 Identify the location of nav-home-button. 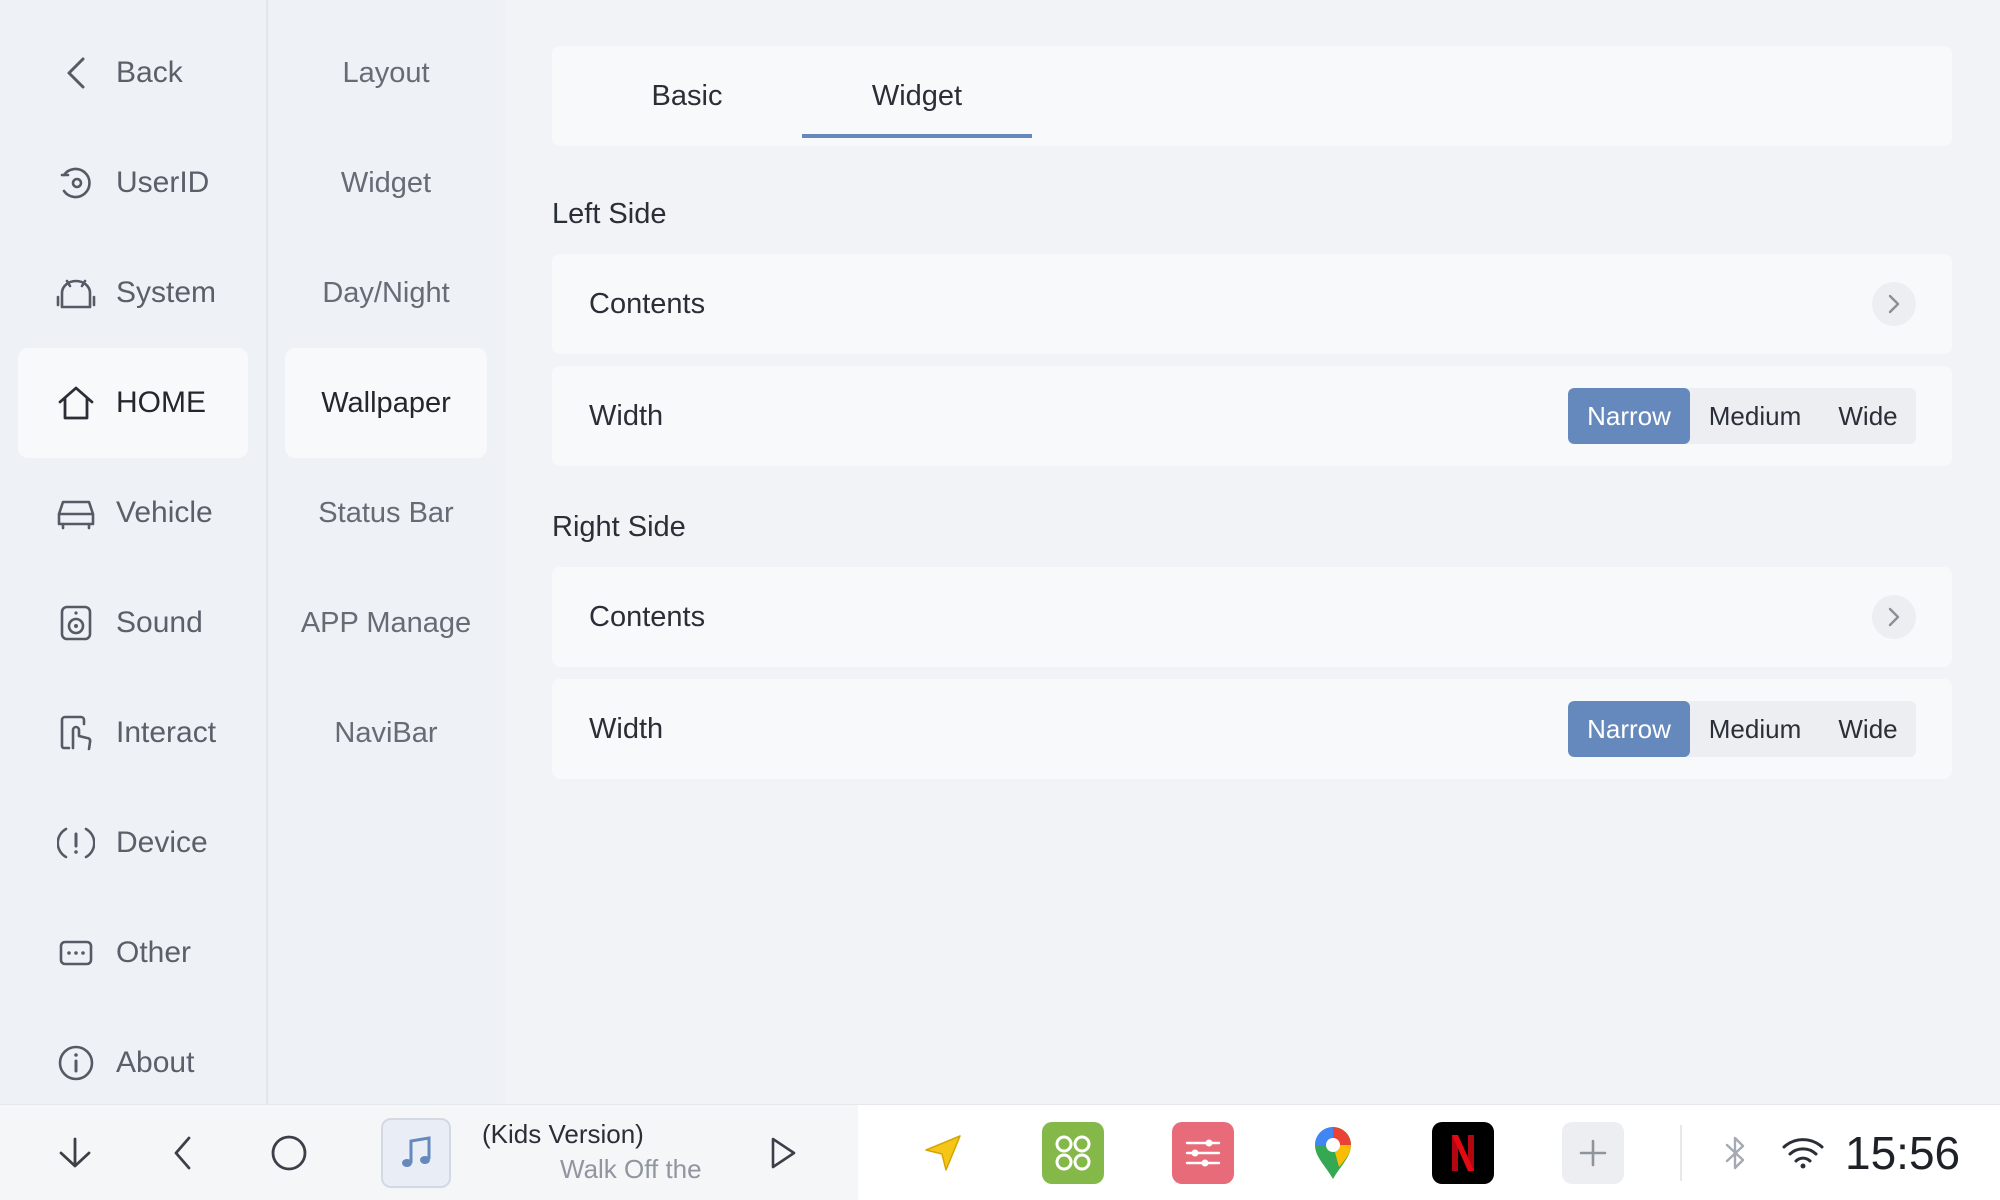
(289, 1152).